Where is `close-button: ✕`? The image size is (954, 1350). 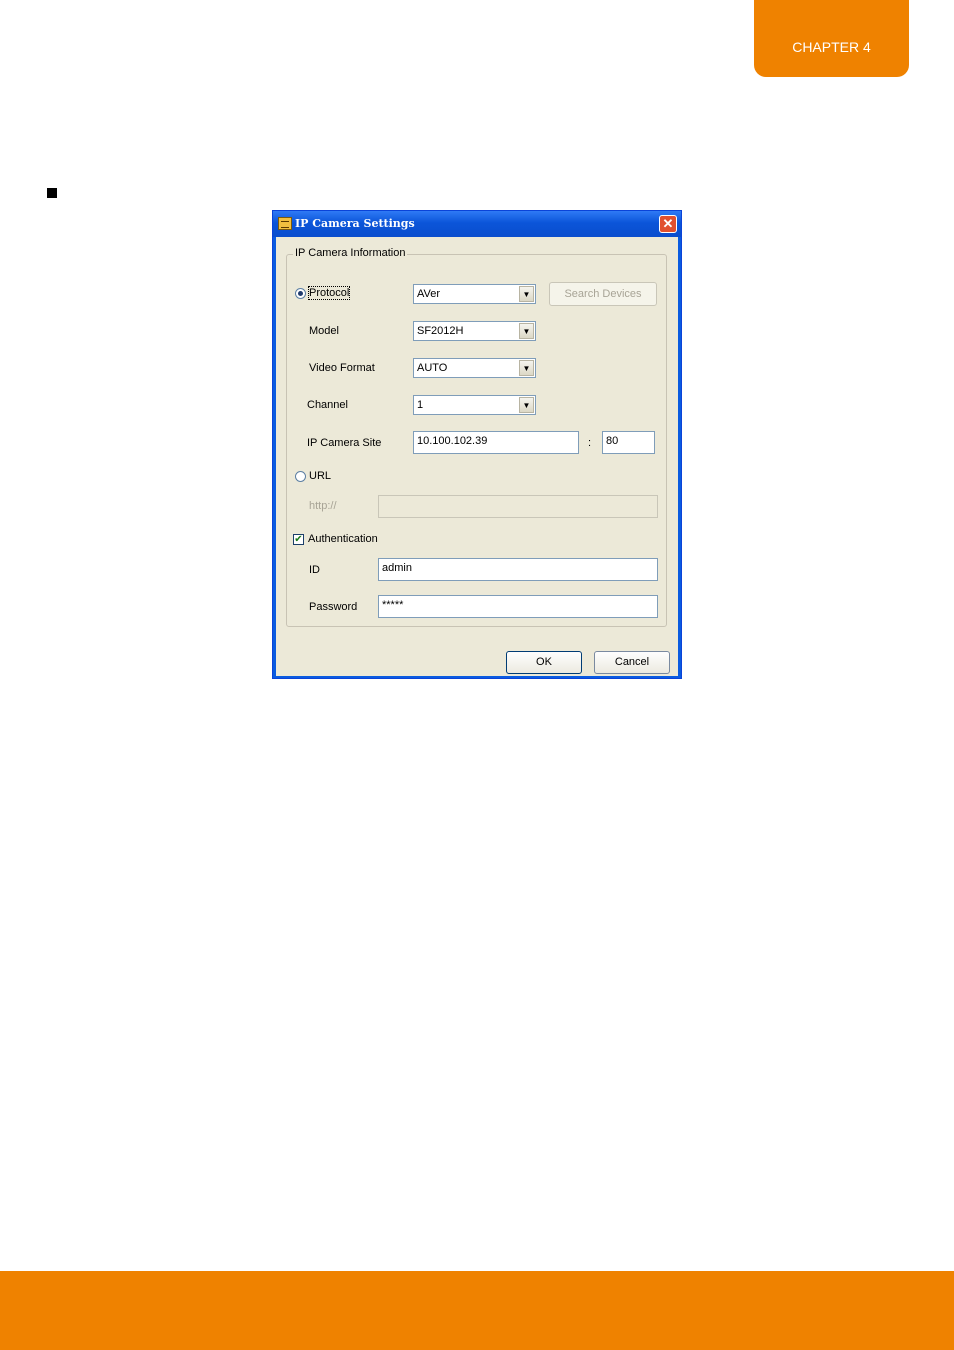
close-button: ✕ is located at coordinates (668, 224).